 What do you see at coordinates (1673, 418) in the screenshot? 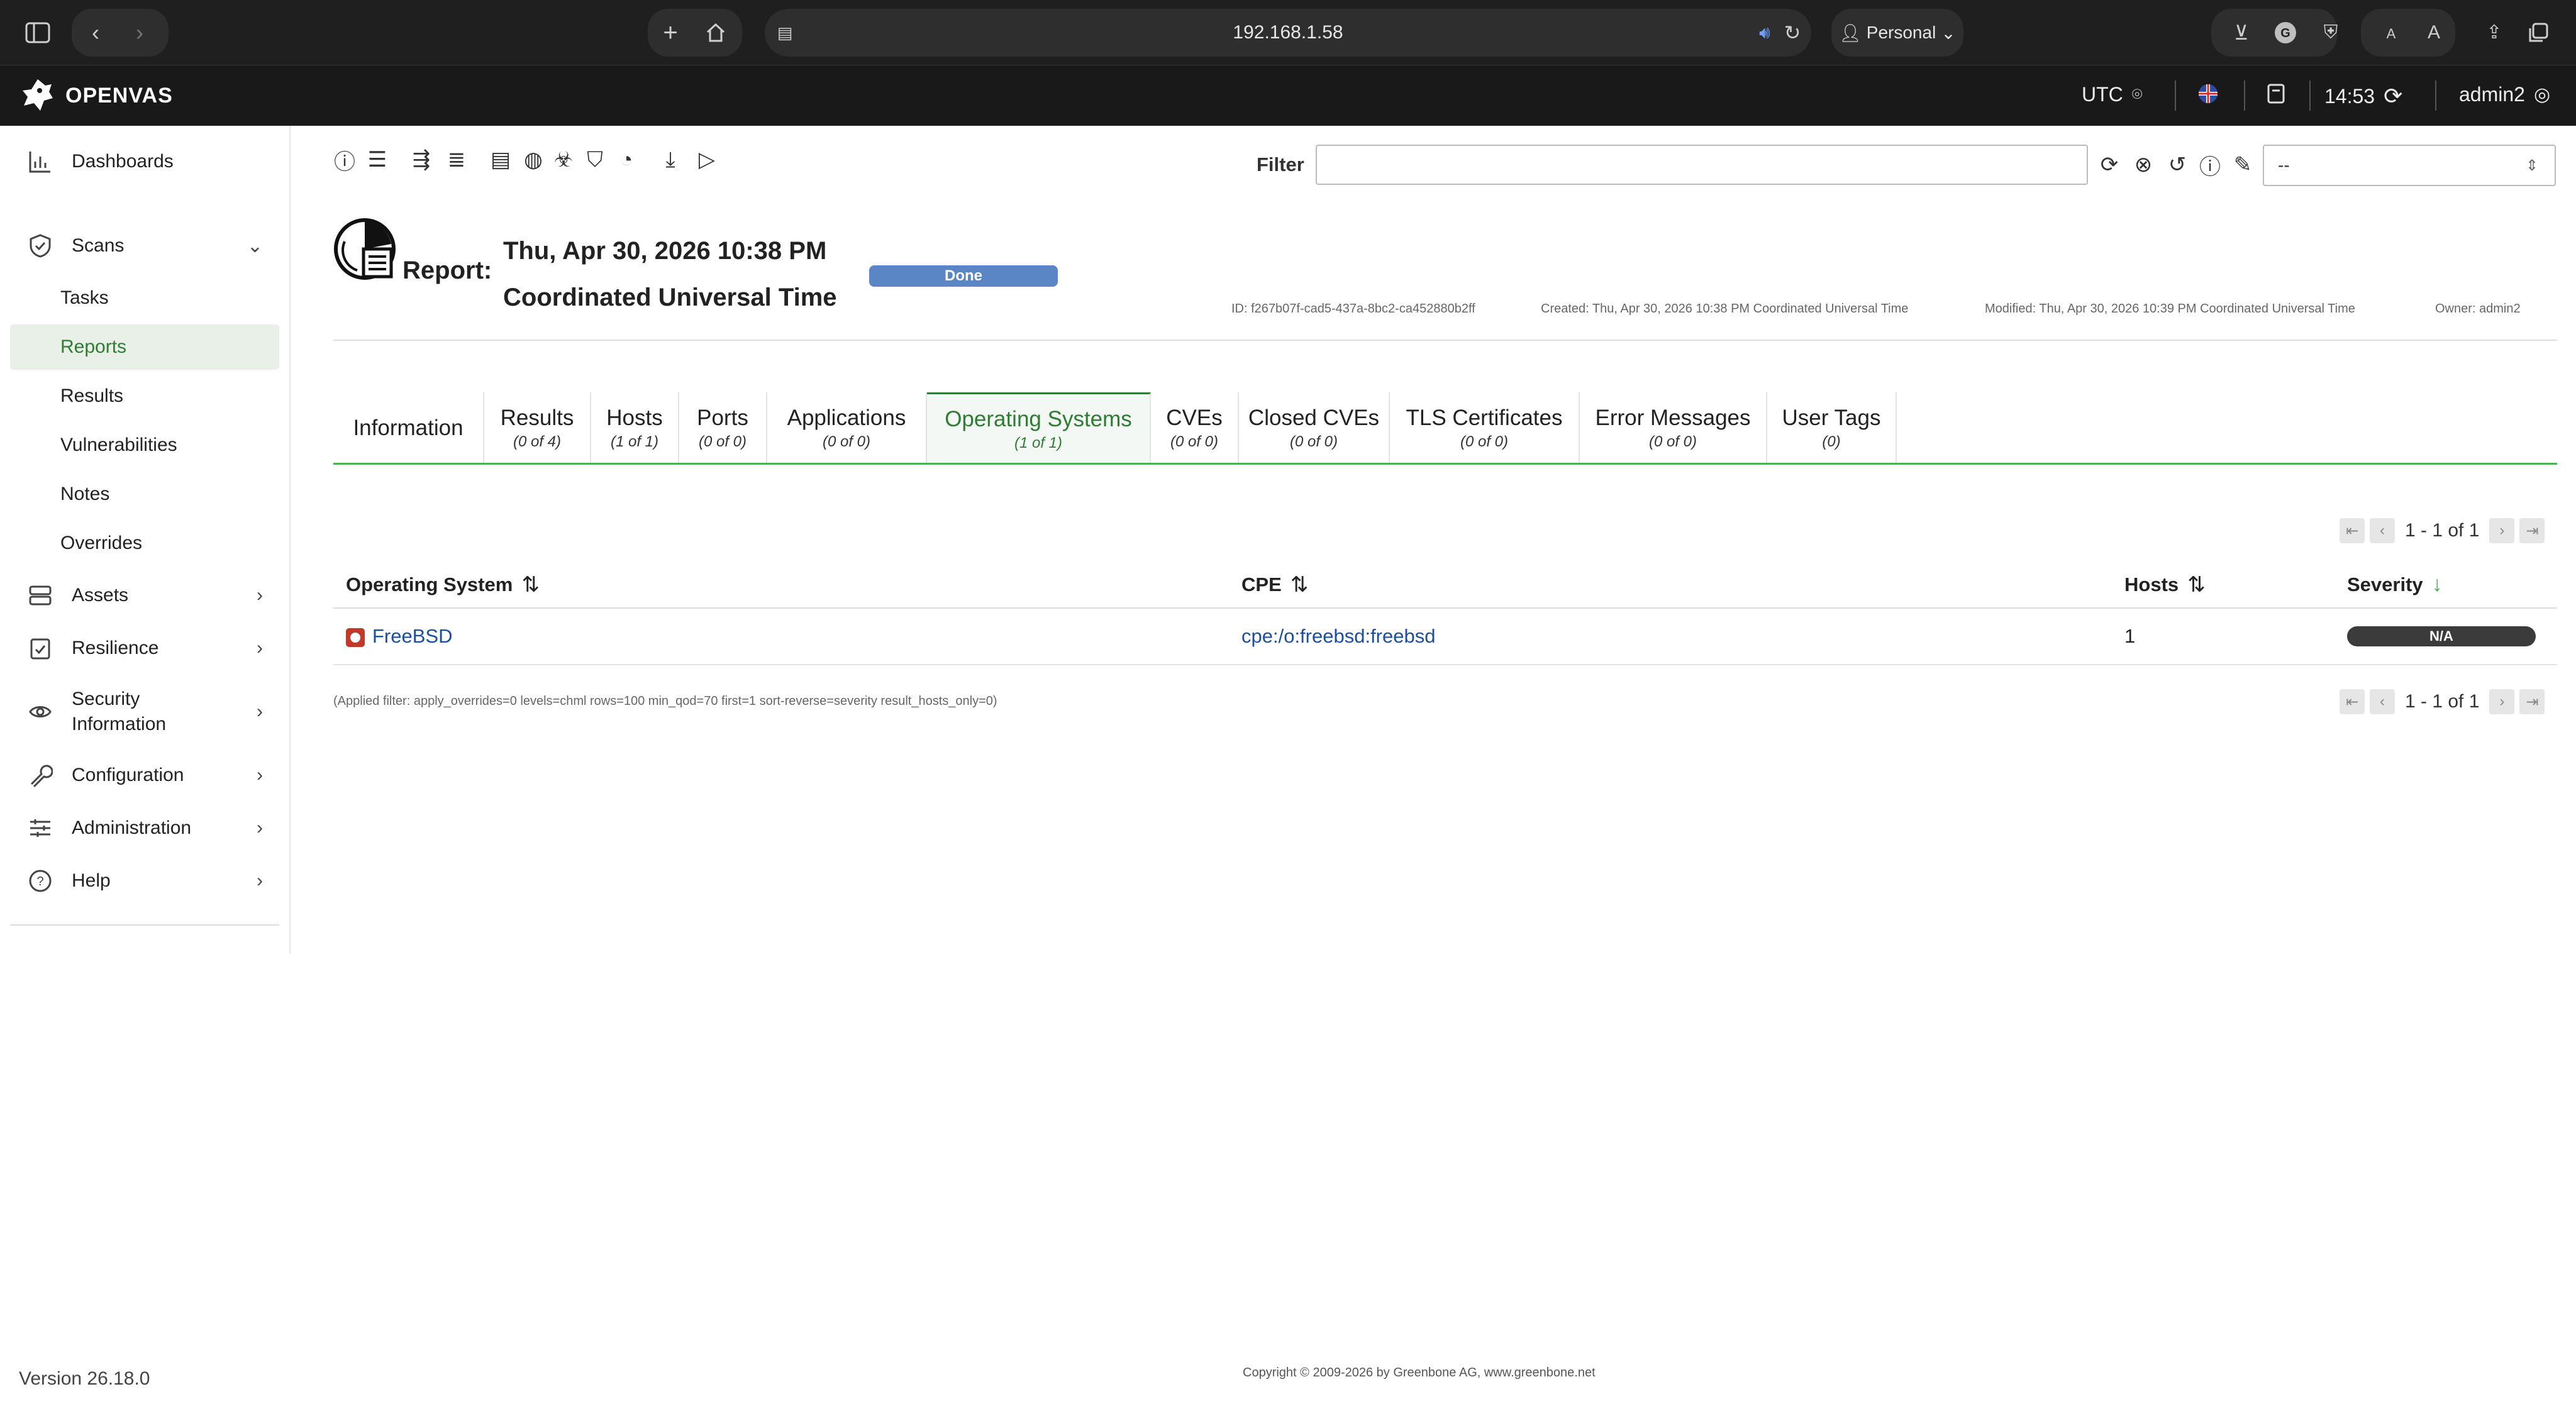
I see `tab-label: Error Messages` at bounding box center [1673, 418].